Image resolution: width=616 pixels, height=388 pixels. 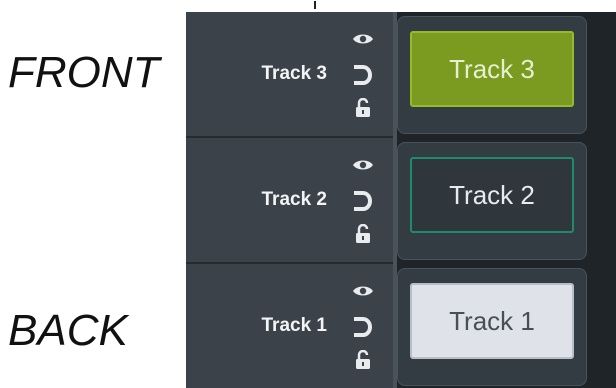 I want to click on clip-track-3: Track 3, so click(x=492, y=69).